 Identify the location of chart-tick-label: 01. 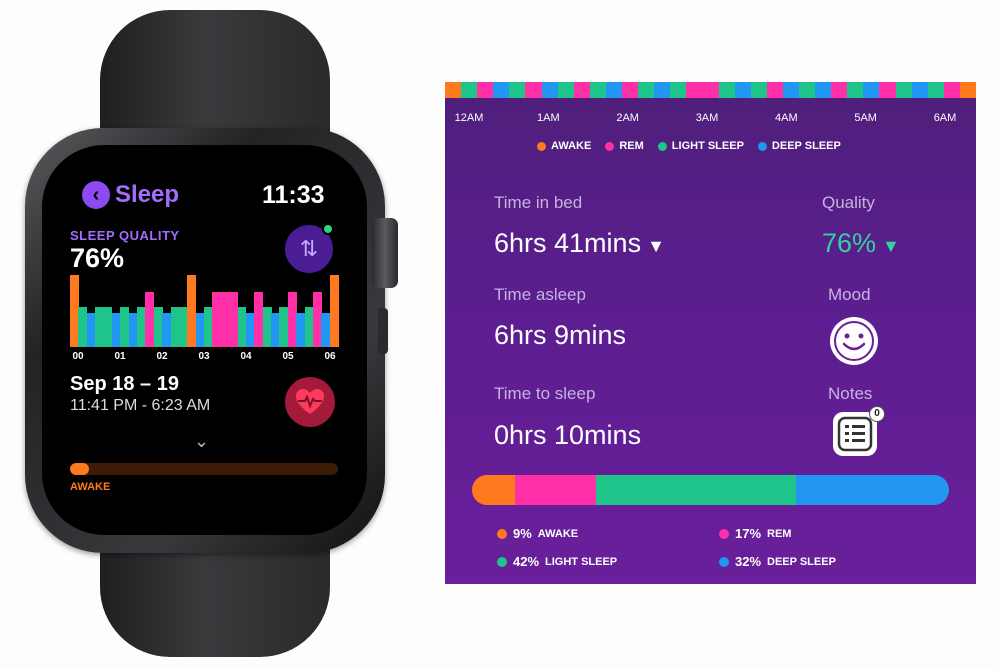
(120, 356).